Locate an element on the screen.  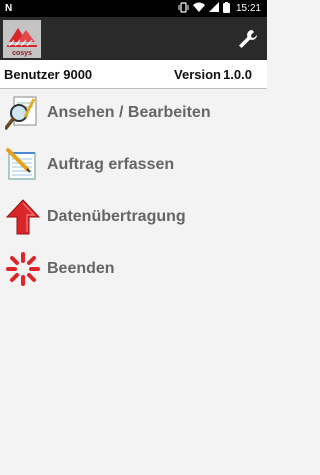
vibrate-icon is located at coordinates (183, 8).